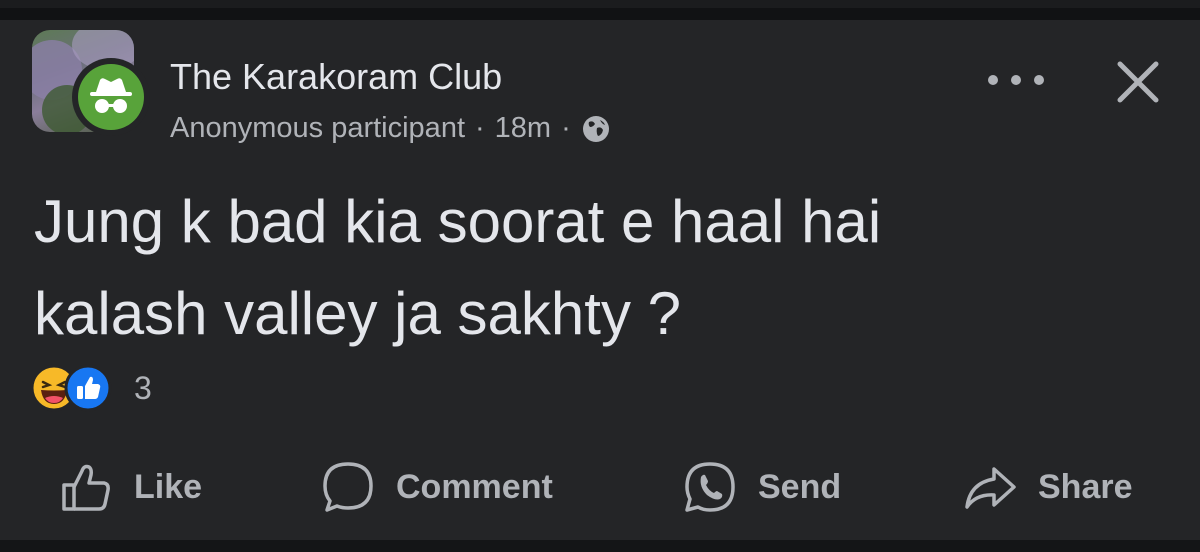 The width and height of the screenshot is (1200, 552). Describe the element at coordinates (143, 388) in the screenshot. I see `reaction-count: 3` at that location.